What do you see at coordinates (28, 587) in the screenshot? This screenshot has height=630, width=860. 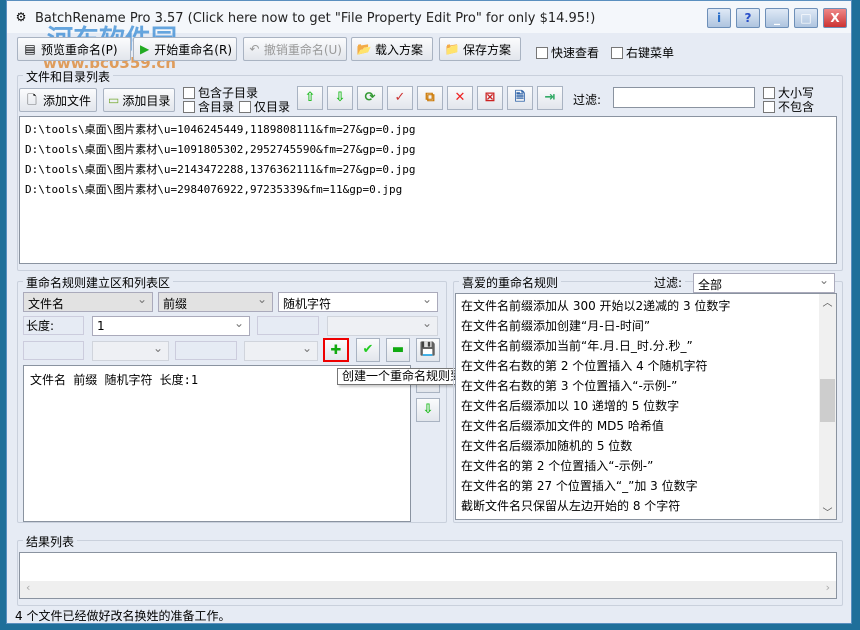 I see `scroll-left-icon: ‹` at bounding box center [28, 587].